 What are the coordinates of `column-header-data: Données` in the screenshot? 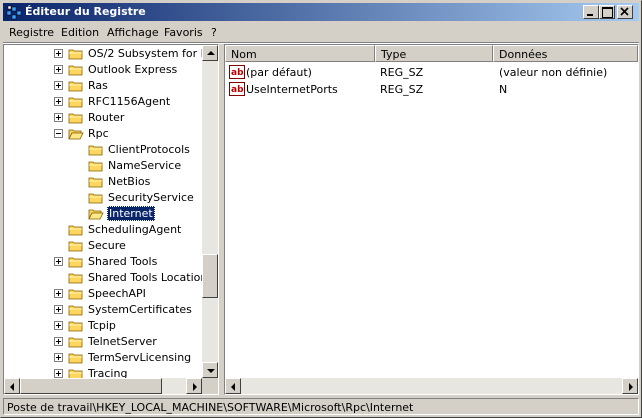 It's located at (565, 53).